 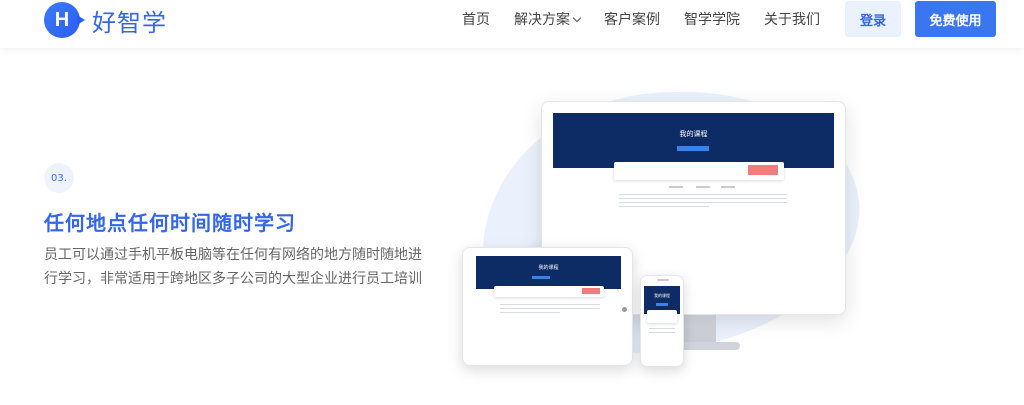 I want to click on step-badge: 03., so click(x=59, y=178).